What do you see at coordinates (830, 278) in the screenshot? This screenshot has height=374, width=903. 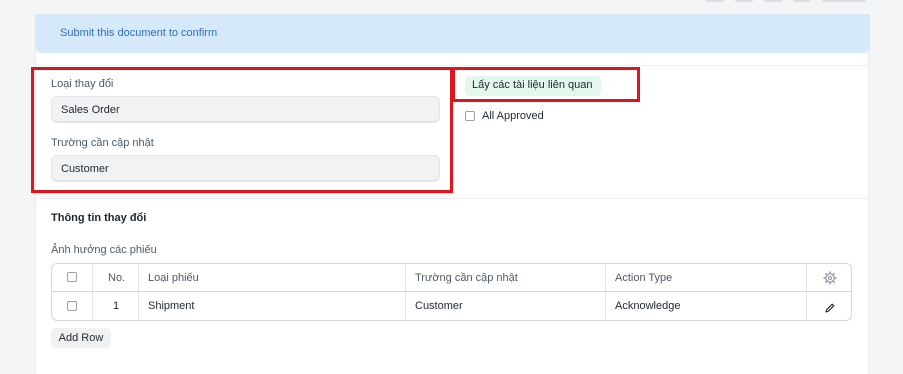 I see `gear-icon` at bounding box center [830, 278].